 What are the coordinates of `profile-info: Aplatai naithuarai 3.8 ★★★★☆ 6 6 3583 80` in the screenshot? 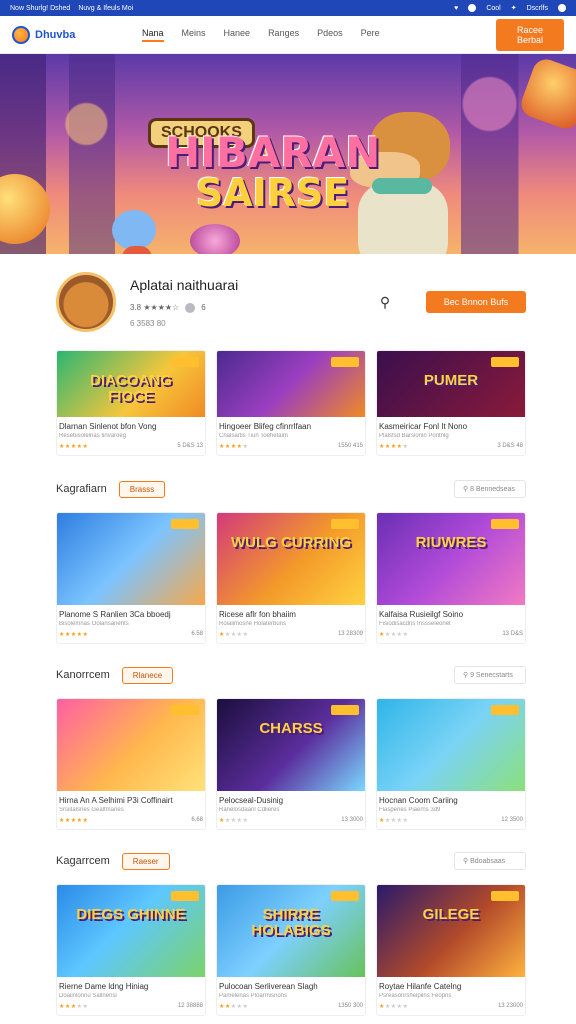 It's located at (243, 302).